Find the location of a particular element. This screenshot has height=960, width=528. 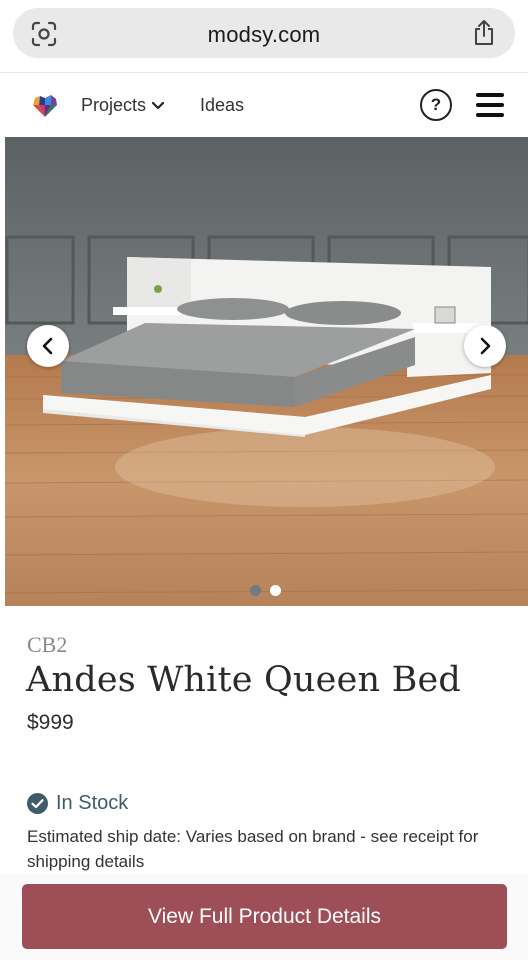

chevron-right-icon is located at coordinates (485, 346).